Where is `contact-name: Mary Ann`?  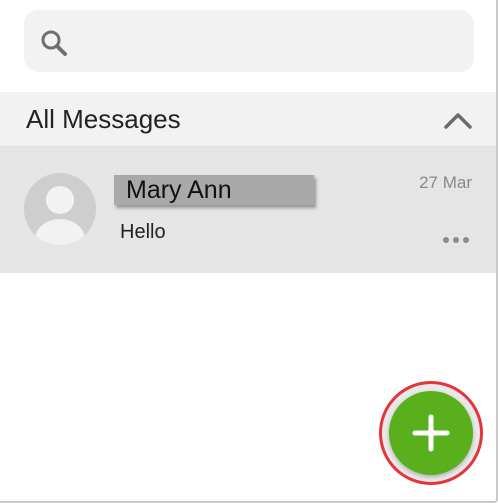
contact-name: Mary Ann is located at coordinates (179, 190).